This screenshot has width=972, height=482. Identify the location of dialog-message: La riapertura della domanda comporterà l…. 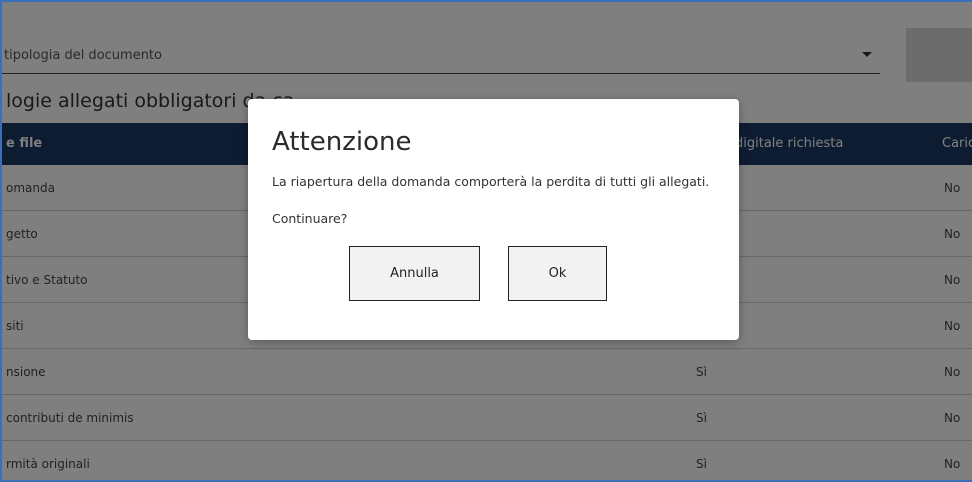
(491, 181).